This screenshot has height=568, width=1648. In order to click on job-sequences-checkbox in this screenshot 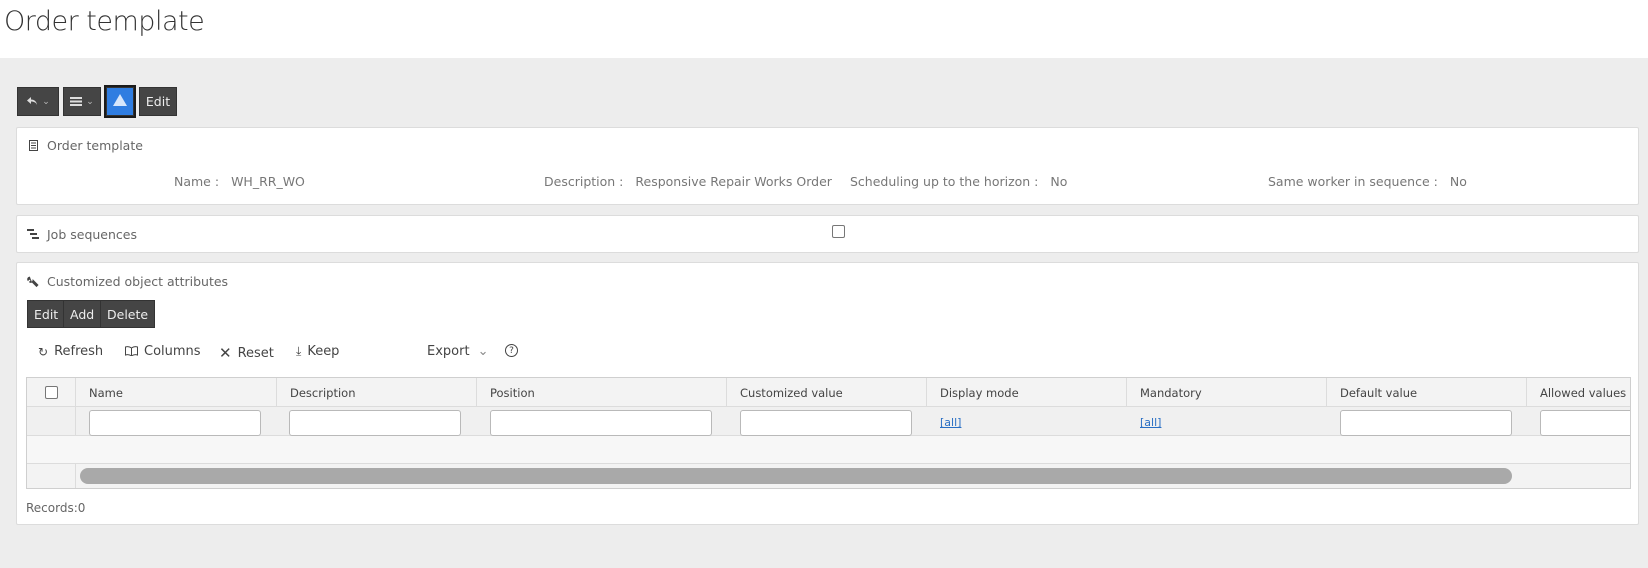, I will do `click(838, 231)`.